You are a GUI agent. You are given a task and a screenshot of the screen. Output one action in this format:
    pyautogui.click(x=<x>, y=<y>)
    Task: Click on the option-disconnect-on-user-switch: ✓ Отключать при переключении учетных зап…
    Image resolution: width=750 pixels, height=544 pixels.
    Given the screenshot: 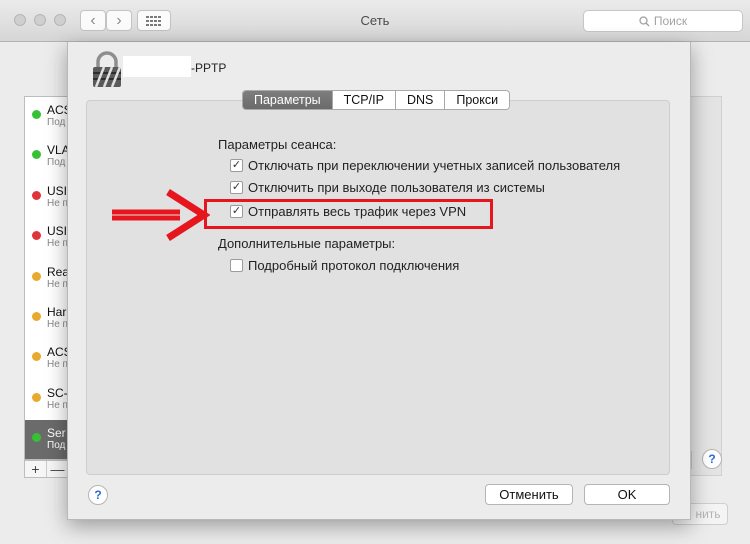 What is the action you would take?
    pyautogui.click(x=425, y=165)
    